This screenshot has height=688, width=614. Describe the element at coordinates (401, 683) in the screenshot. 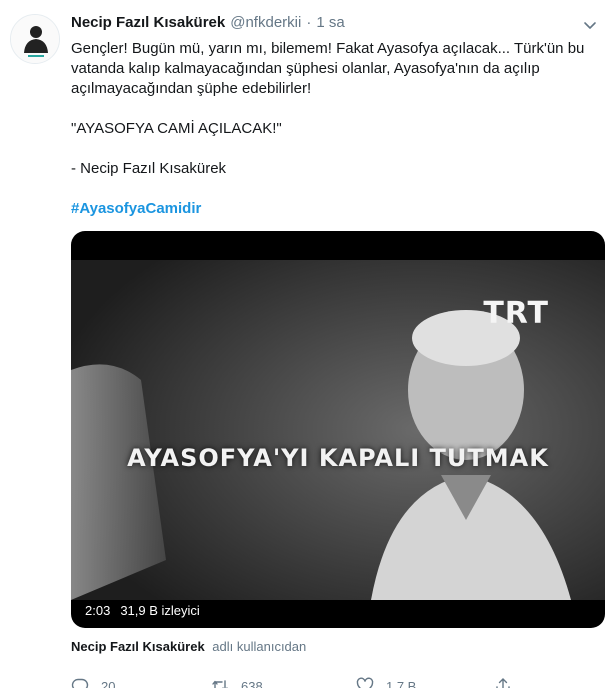

I see `like-count: 1,7 B` at that location.